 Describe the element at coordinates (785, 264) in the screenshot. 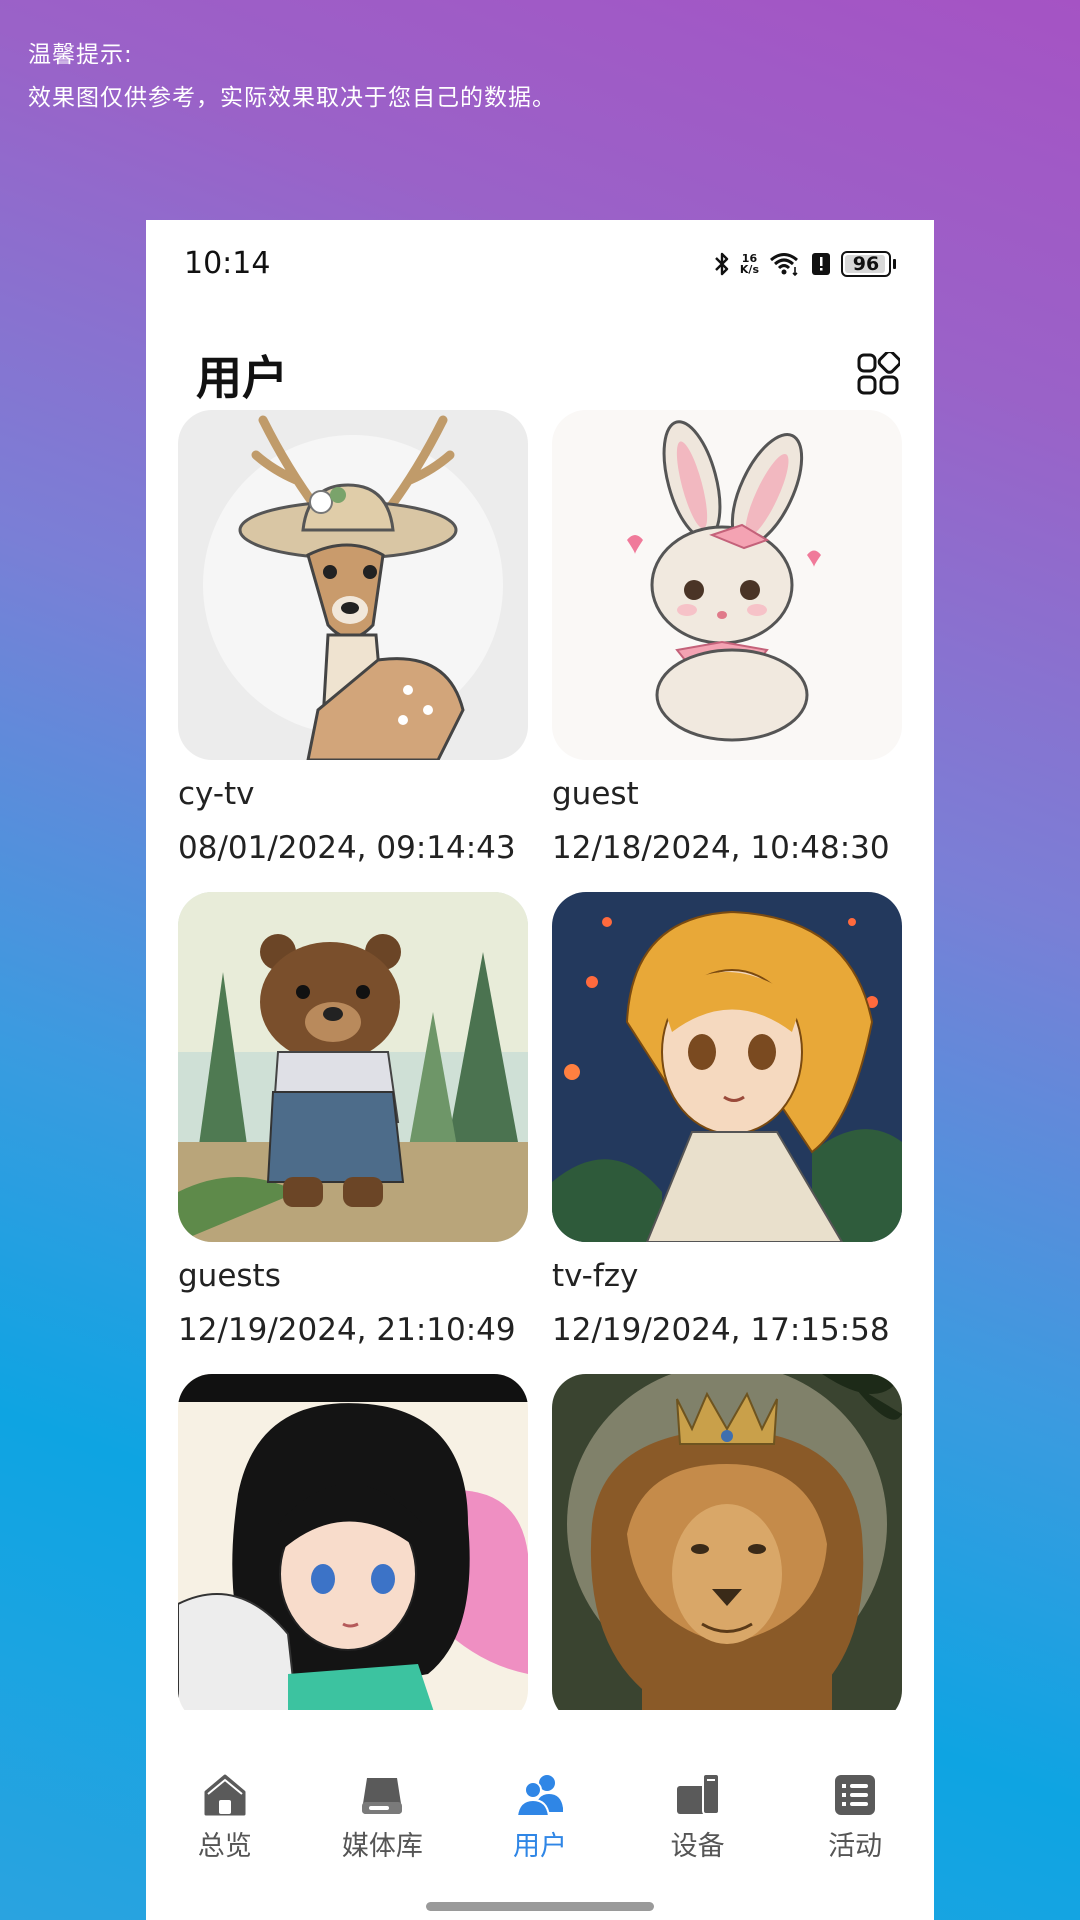

I see `wifi-icon` at that location.